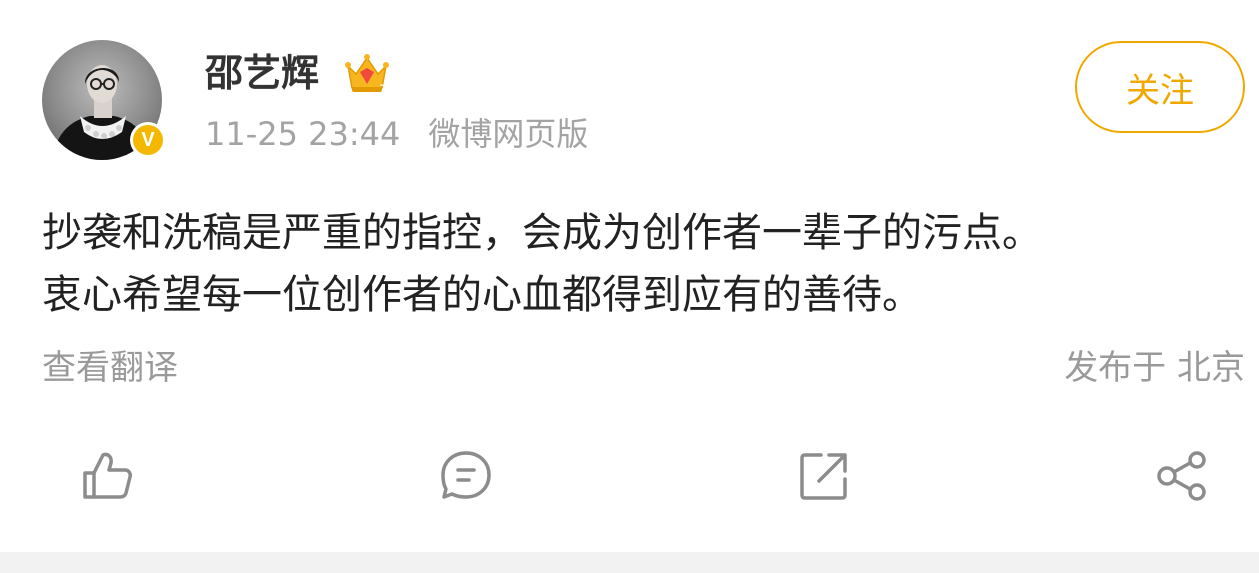 The image size is (1259, 573). Describe the element at coordinates (1154, 368) in the screenshot. I see `post-location: 发布于 北京` at that location.